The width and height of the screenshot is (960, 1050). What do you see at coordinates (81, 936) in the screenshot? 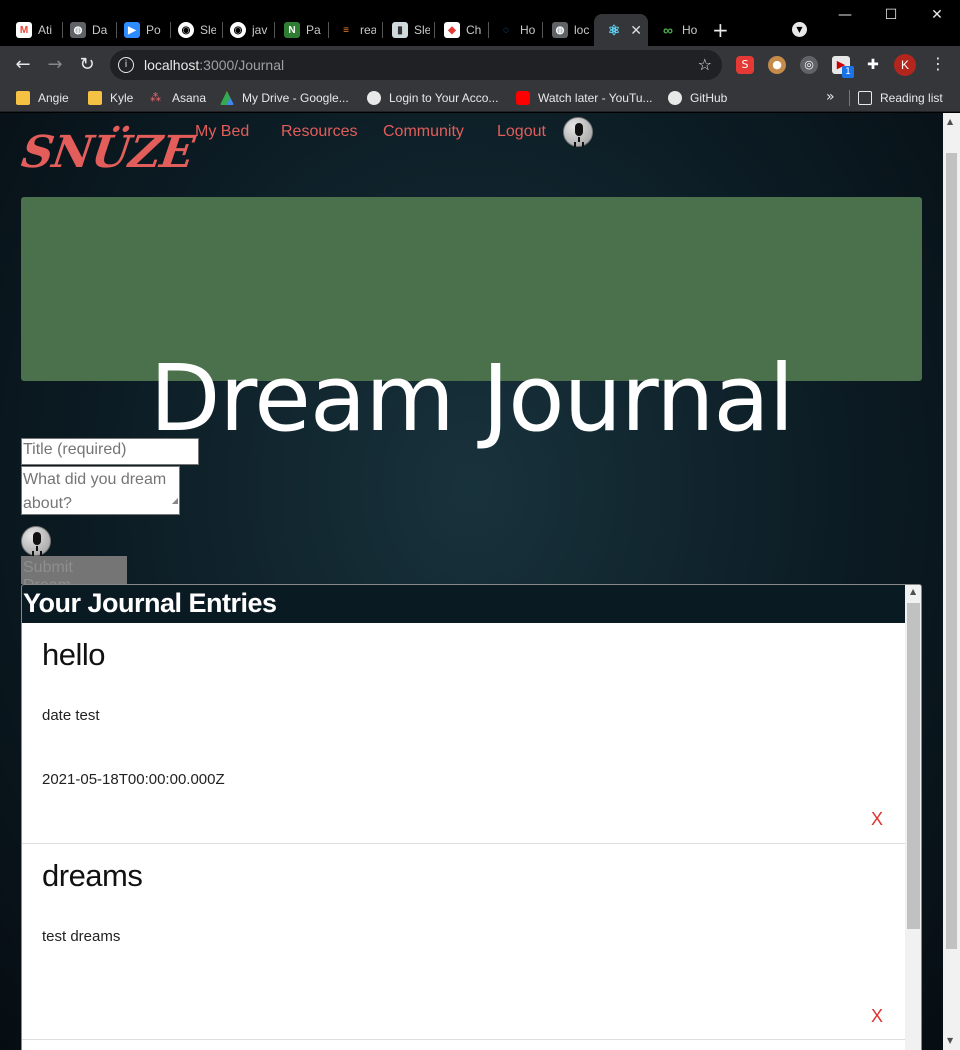
I see `entry-body: test dreams` at bounding box center [81, 936].